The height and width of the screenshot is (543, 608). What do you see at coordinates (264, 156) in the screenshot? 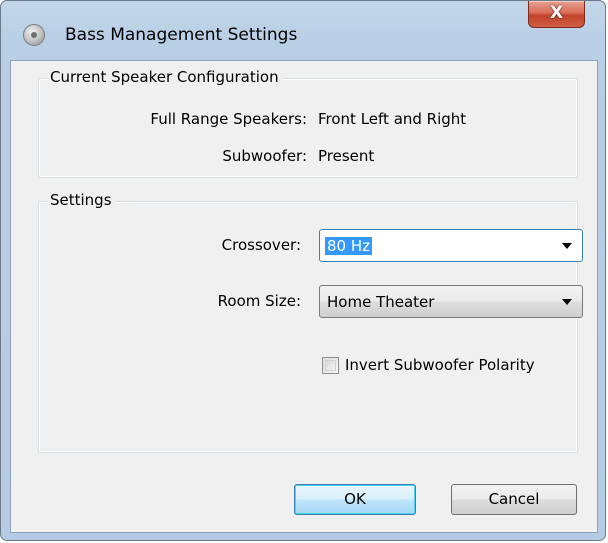
I see `subwoofer-label: Subwoofer:` at bounding box center [264, 156].